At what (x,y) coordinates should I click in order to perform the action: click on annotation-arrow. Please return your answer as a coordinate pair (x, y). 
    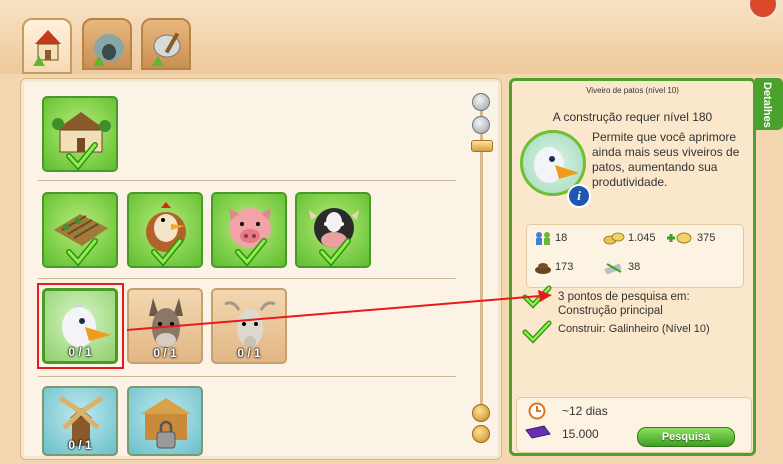
    Looking at the image, I should click on (339, 310).